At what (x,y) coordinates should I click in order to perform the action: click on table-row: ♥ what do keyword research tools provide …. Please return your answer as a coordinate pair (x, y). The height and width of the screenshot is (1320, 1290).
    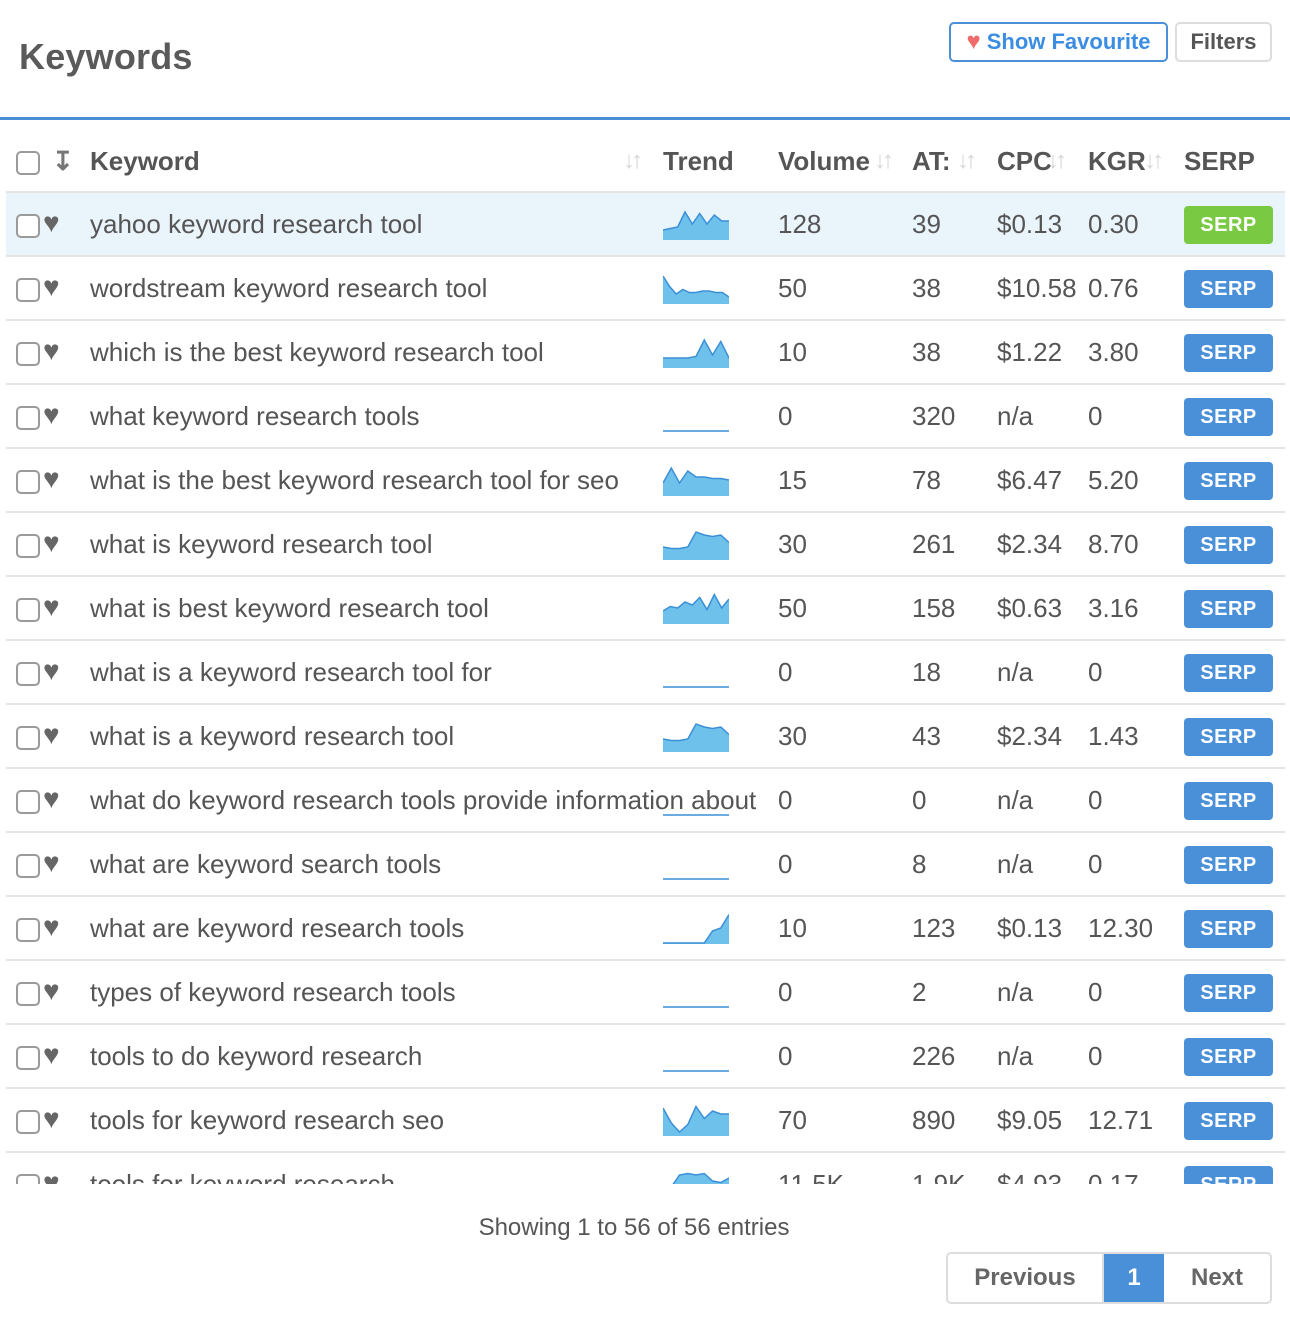
    Looking at the image, I should click on (645, 801).